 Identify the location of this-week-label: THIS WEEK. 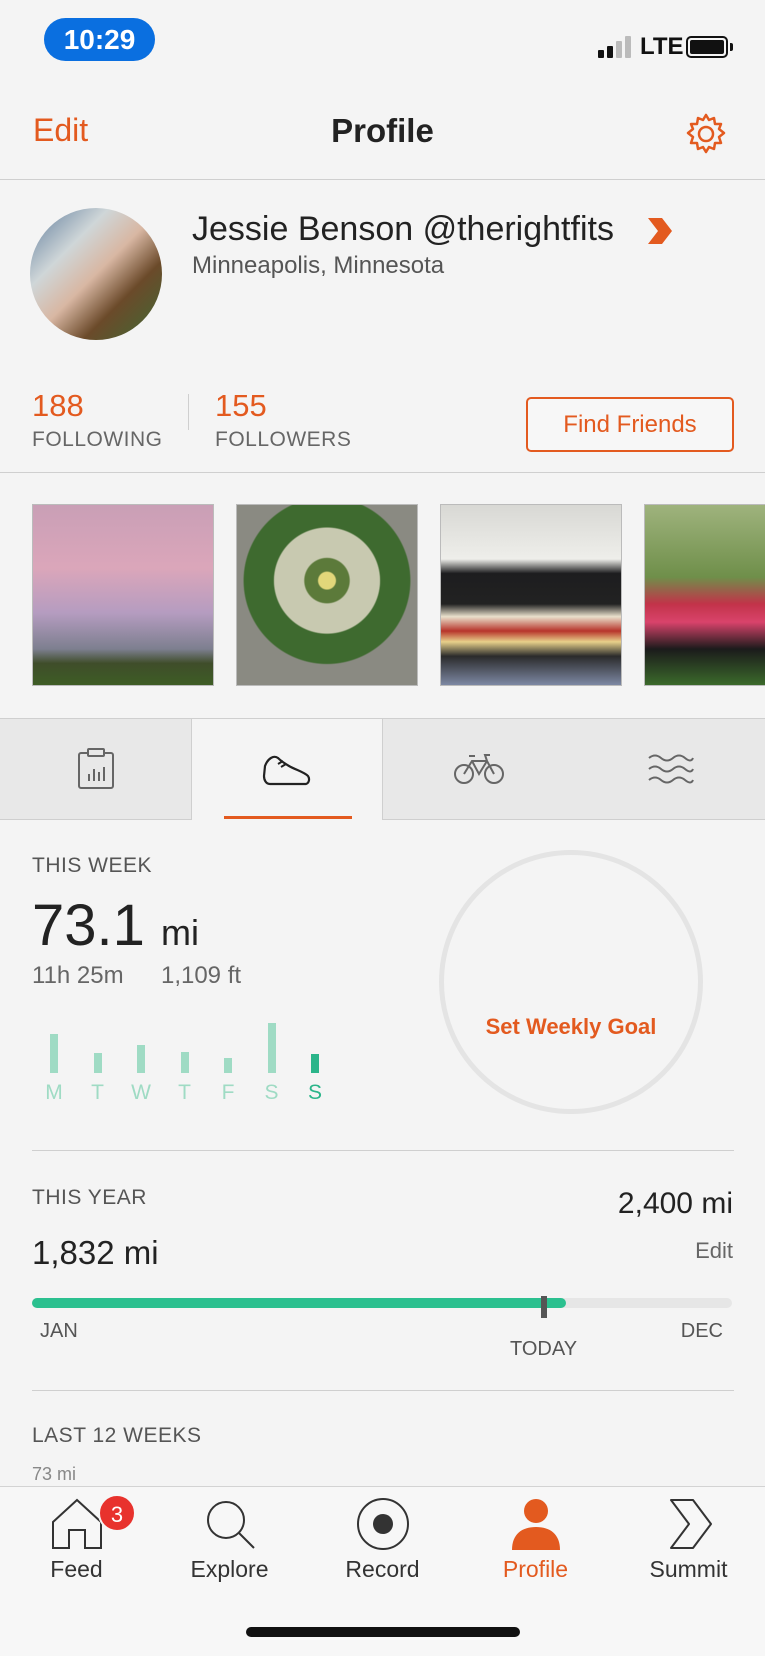
(92, 865).